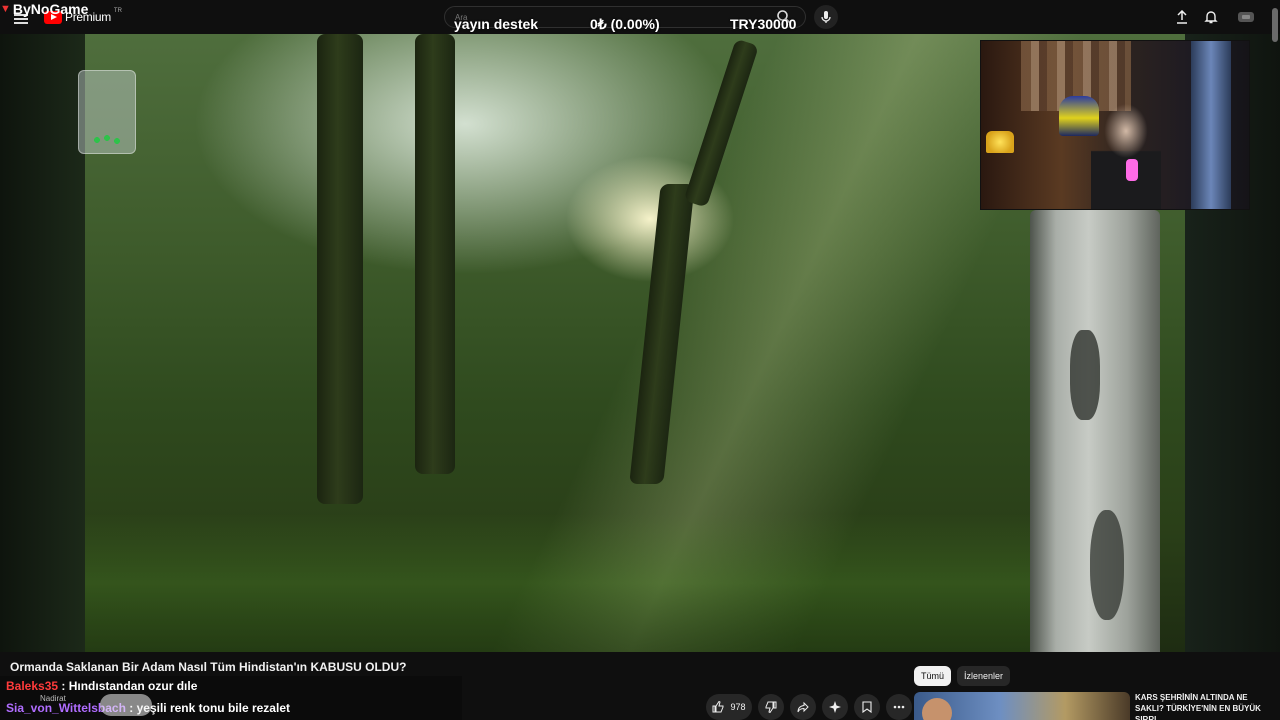 The height and width of the screenshot is (720, 1280). I want to click on bookmark-icon, so click(867, 707).